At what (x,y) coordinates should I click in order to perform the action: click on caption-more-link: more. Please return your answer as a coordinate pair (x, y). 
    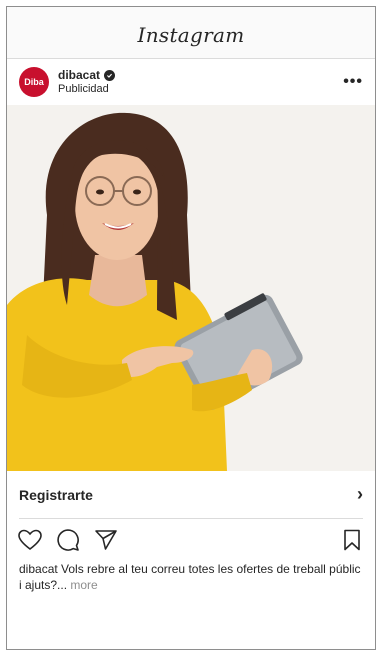
    Looking at the image, I should click on (82, 585).